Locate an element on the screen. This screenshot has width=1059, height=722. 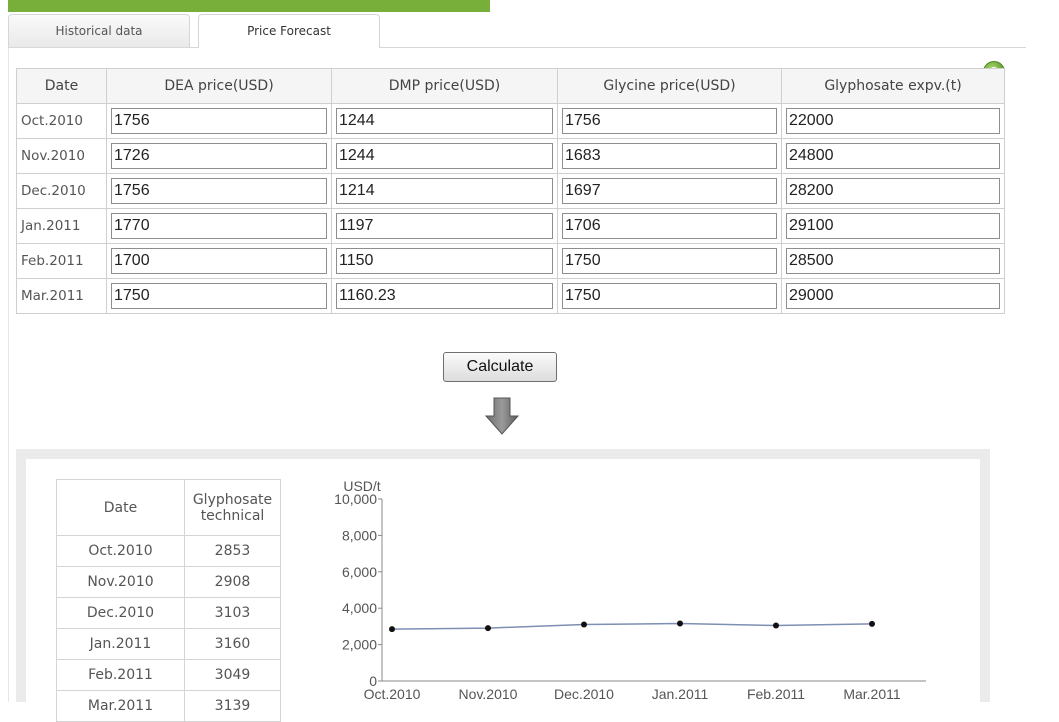
header-banner is located at coordinates (249, 6).